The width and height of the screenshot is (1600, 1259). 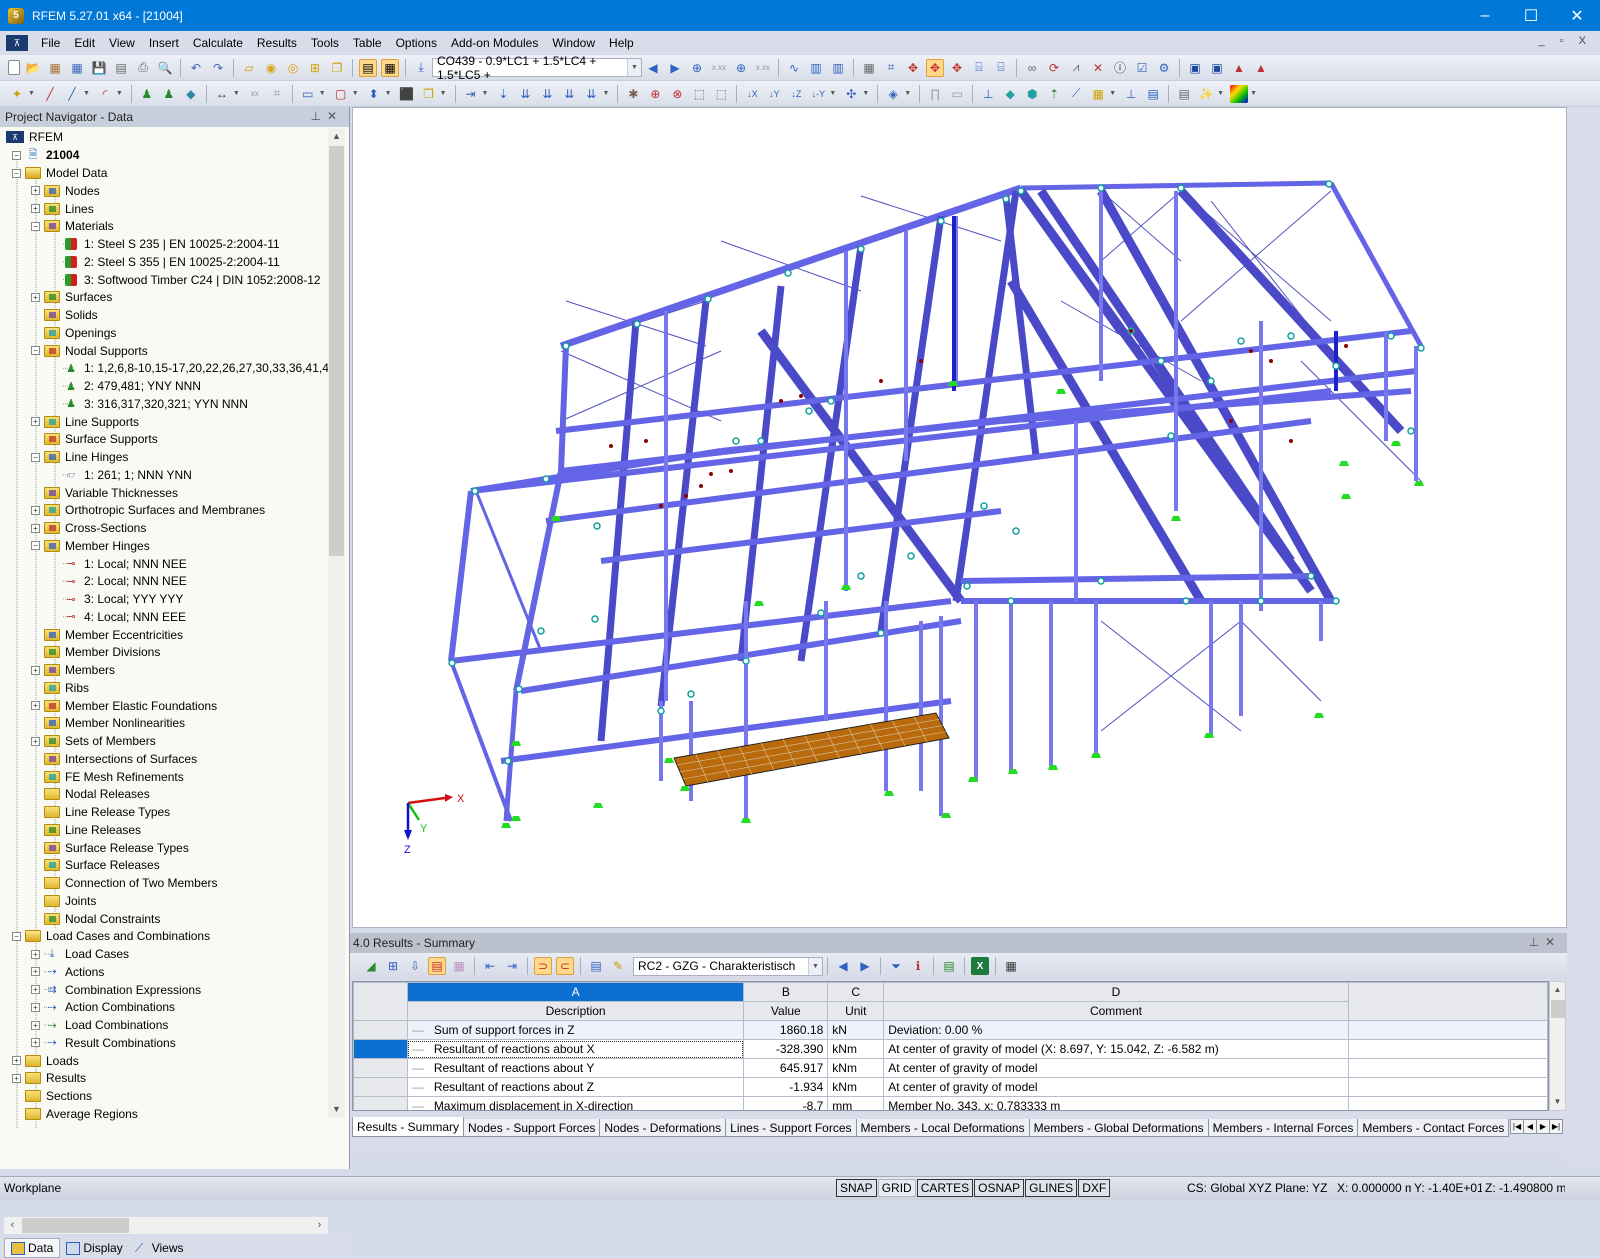 I want to click on scroll-thumb, so click(x=336, y=351).